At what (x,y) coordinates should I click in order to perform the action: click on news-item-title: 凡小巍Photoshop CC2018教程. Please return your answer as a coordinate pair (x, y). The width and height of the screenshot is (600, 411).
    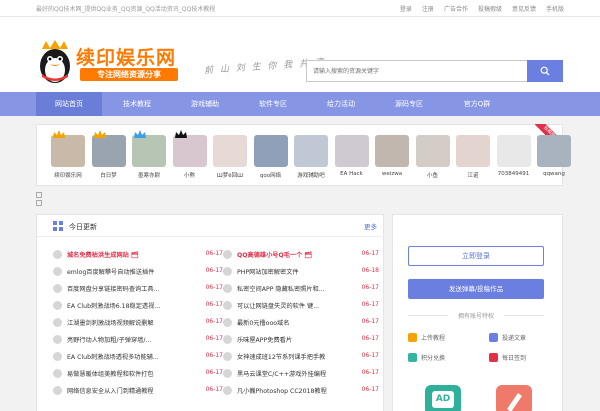
    Looking at the image, I should click on (299, 390).